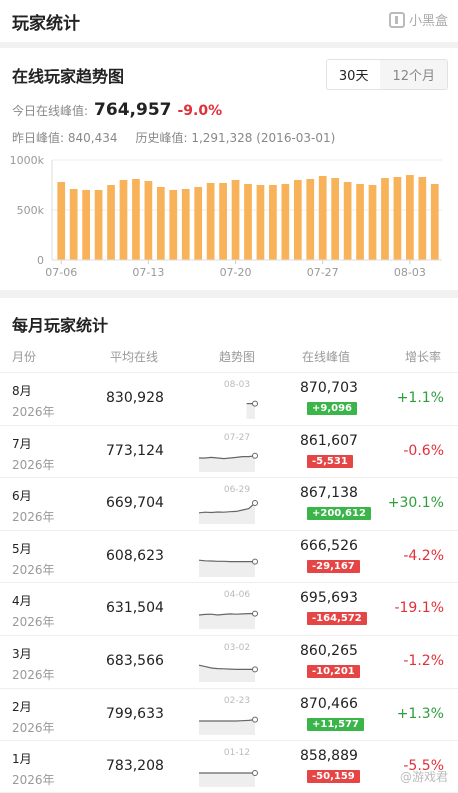 The width and height of the screenshot is (458, 793). What do you see at coordinates (329, 650) in the screenshot?
I see `row-peak-online: 860,265` at bounding box center [329, 650].